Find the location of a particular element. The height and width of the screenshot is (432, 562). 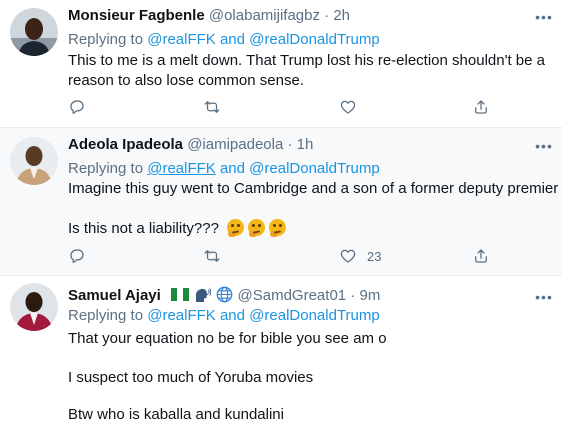

tweet-text-line: reason to also lose common sense. is located at coordinates (186, 80).